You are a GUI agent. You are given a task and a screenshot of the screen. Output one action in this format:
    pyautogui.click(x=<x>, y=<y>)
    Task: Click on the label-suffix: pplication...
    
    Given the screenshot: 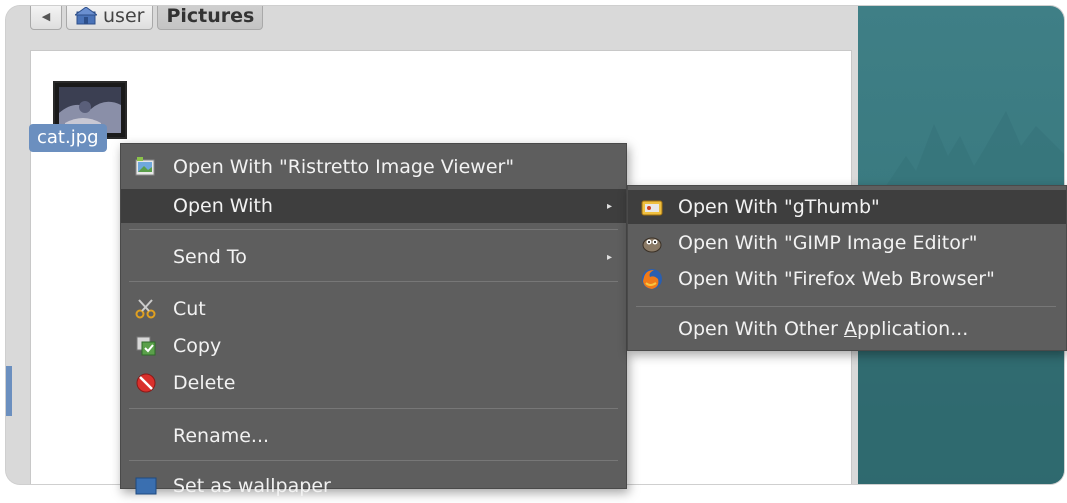 What is the action you would take?
    pyautogui.click(x=912, y=329)
    